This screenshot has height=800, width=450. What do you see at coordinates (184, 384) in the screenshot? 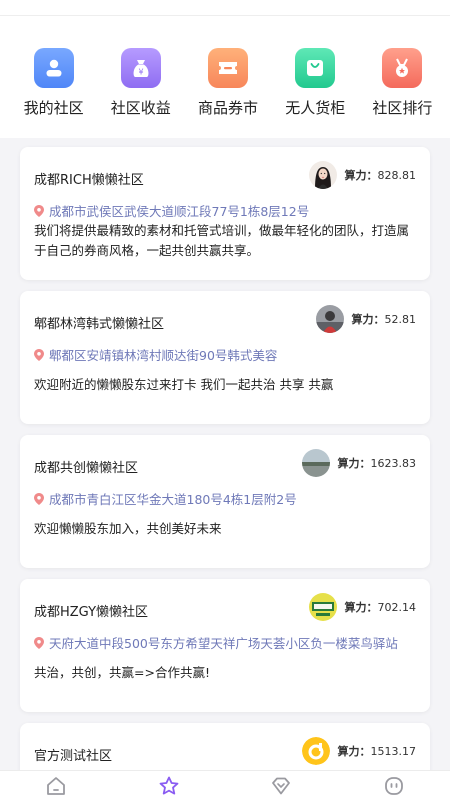
I see `community-description: 欢迎附近的懒懒股东过来打卡 我们一起共治 共享 共赢` at bounding box center [184, 384].